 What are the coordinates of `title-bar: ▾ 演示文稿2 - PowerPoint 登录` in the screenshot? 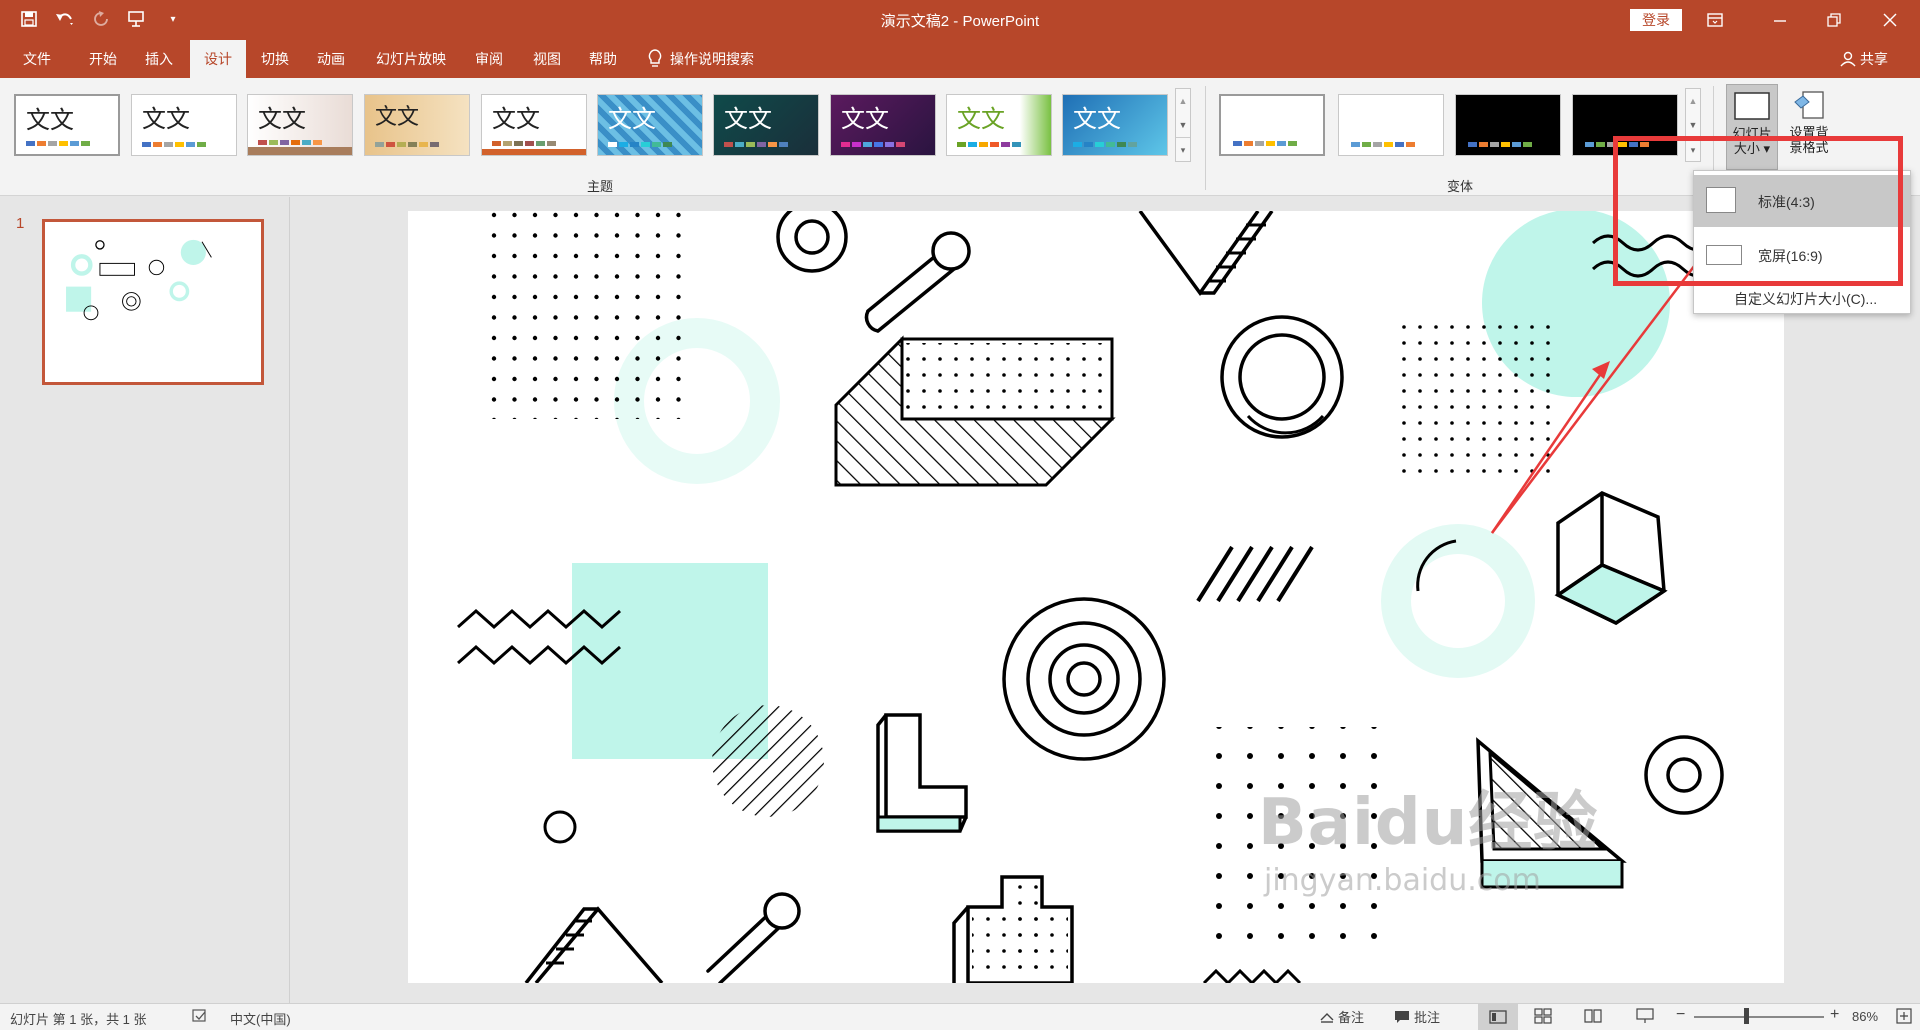 It's located at (960, 20).